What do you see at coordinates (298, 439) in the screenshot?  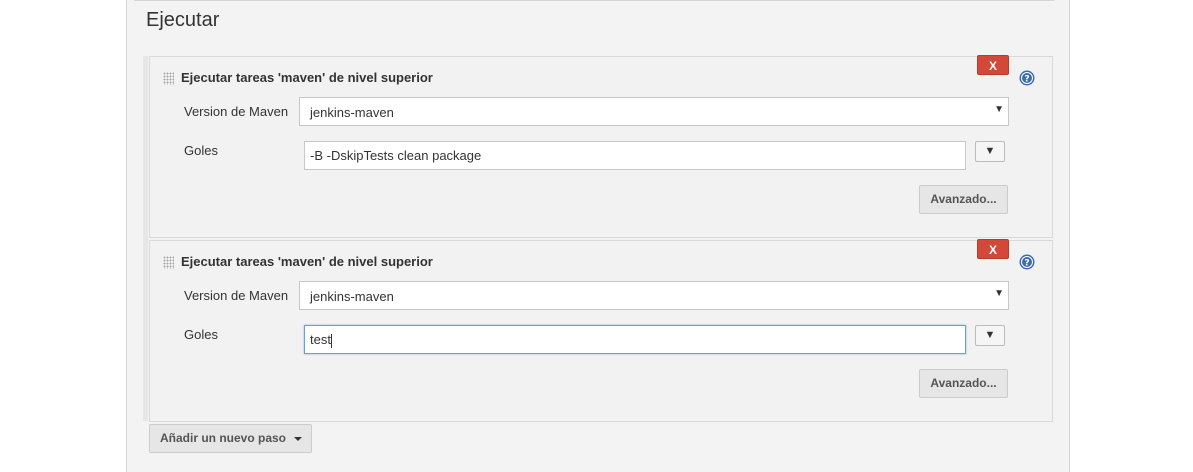 I see `caret-down-icon` at bounding box center [298, 439].